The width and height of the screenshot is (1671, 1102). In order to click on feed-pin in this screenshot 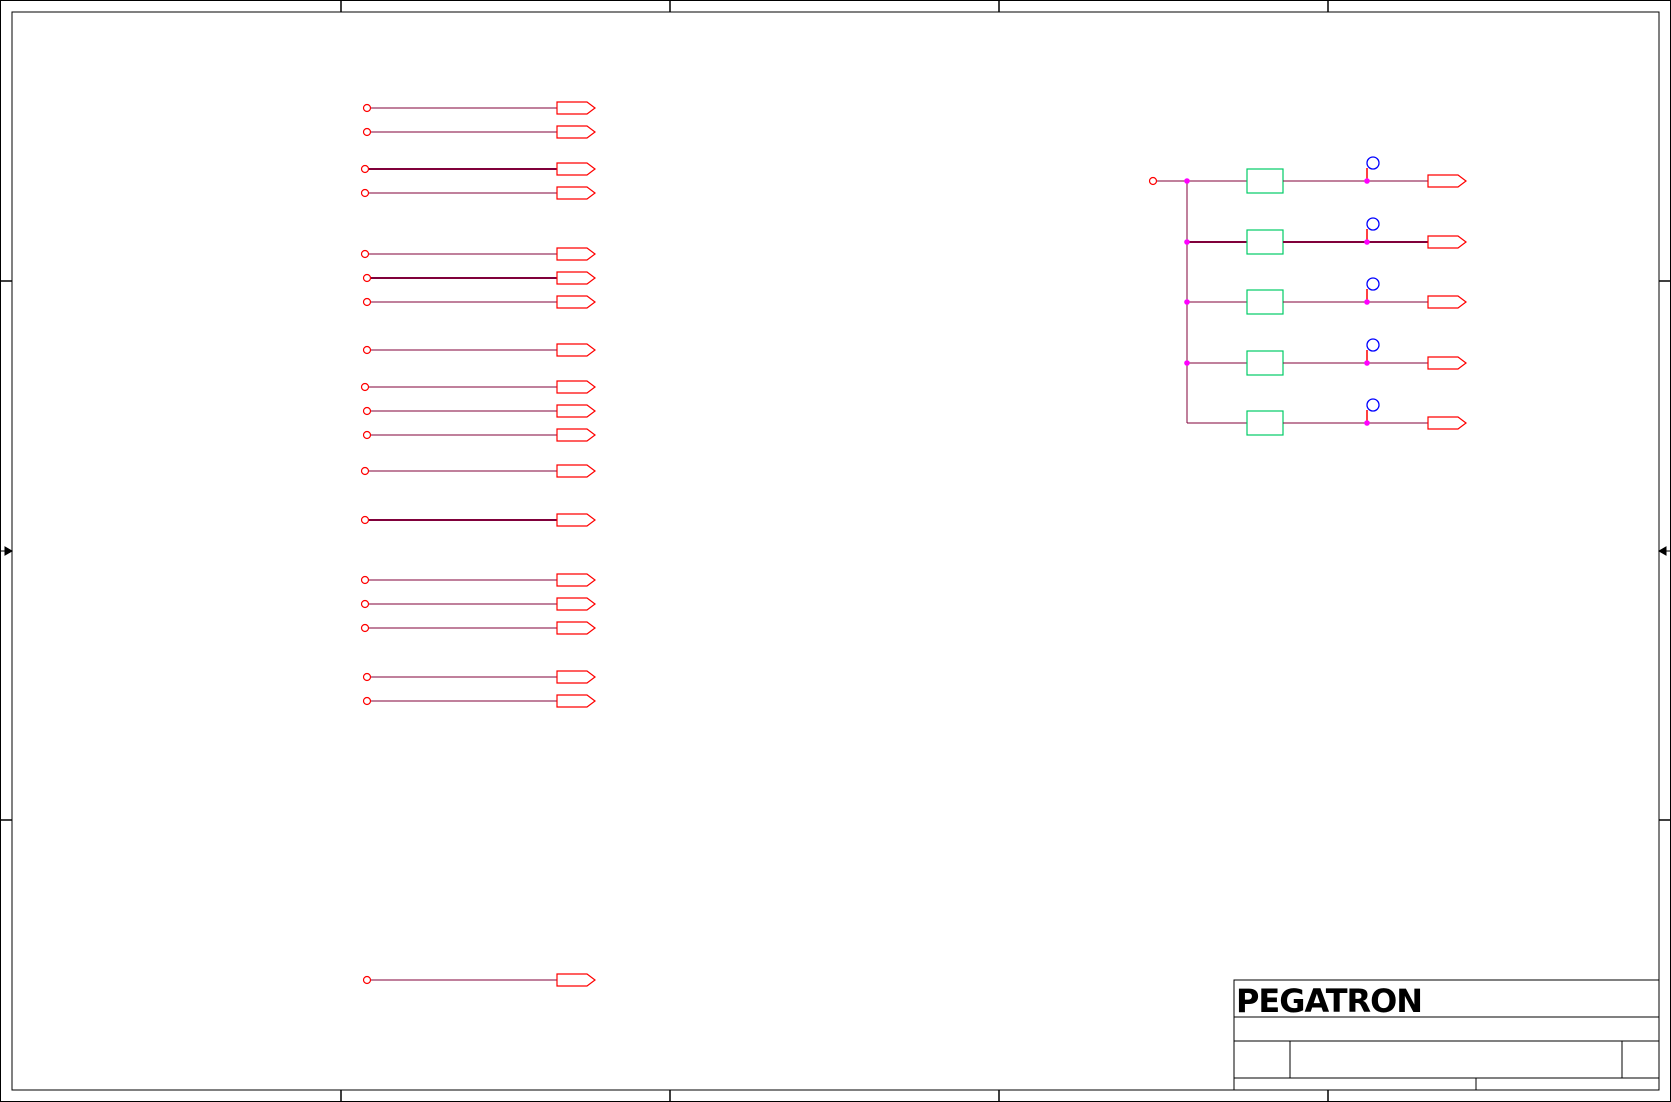, I will do `click(1153, 181)`.